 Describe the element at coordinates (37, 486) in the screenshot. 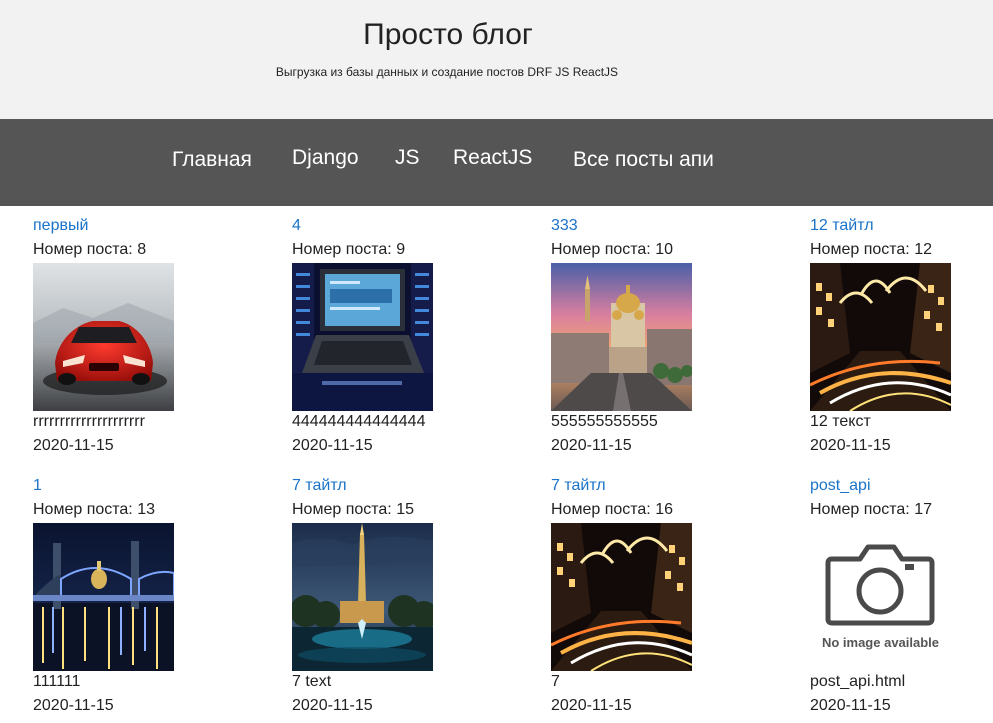

I see `post-title-link: 1` at that location.